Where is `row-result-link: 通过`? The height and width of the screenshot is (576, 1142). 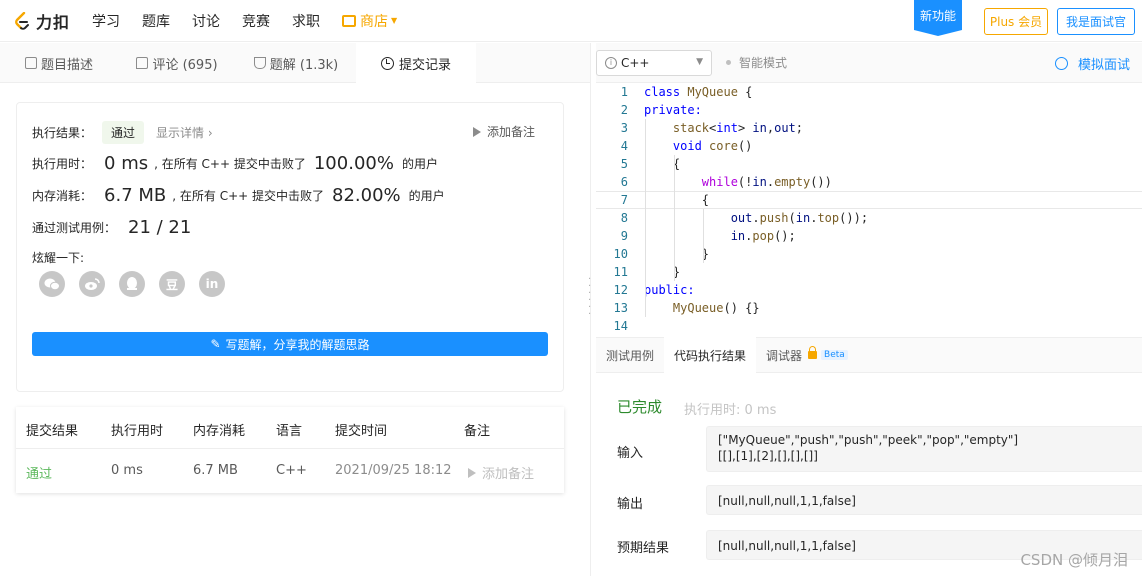 row-result-link: 通过 is located at coordinates (39, 472).